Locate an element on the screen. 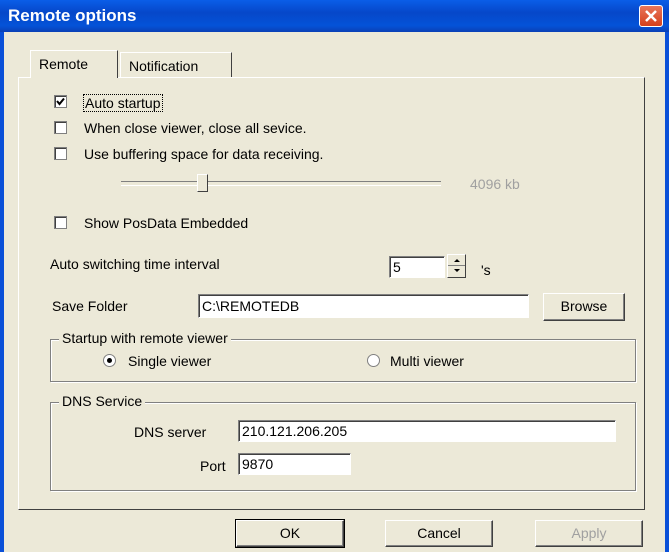 The height and width of the screenshot is (552, 669). show-posdata-label: Show PosData Embedded is located at coordinates (166, 223).